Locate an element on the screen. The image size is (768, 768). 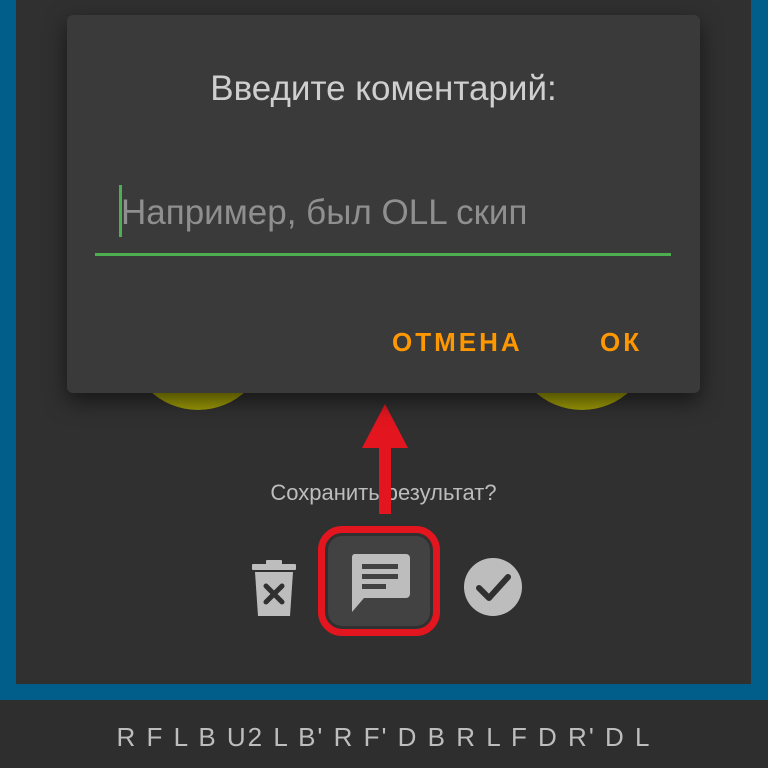
scramble-bar: R F L B U2 L B' R F' D B R L F D R' D L is located at coordinates (384, 734).